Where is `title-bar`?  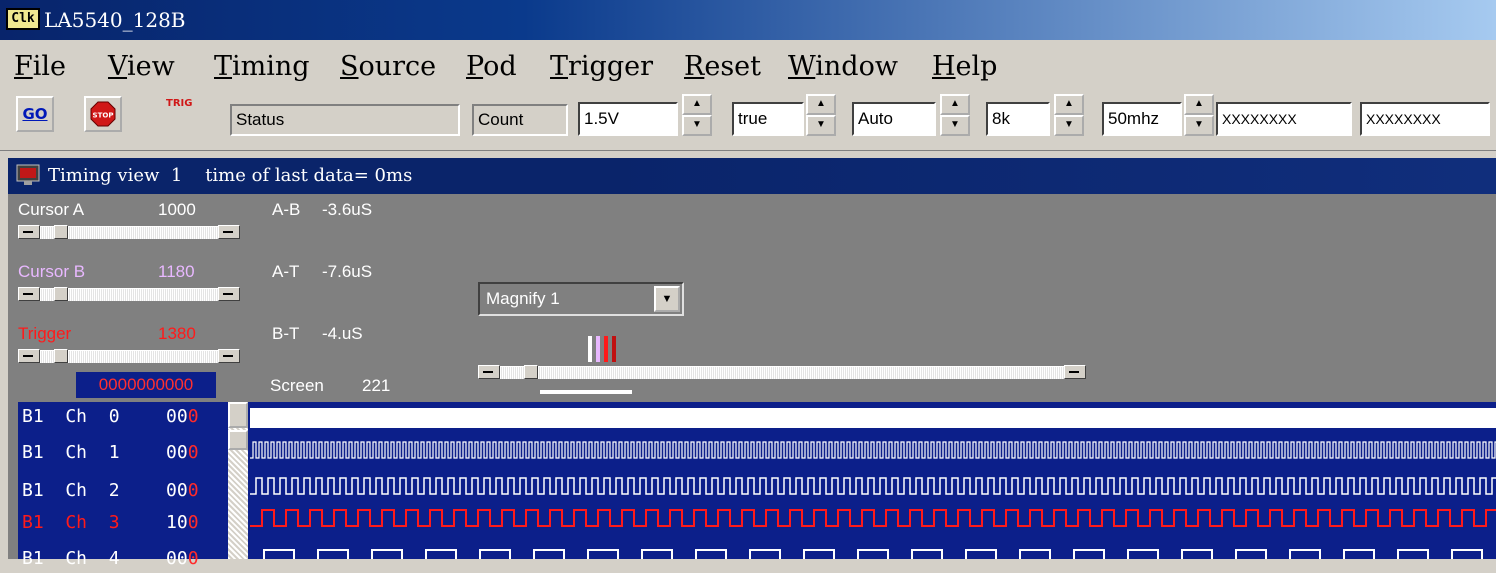
title-bar is located at coordinates (748, 20).